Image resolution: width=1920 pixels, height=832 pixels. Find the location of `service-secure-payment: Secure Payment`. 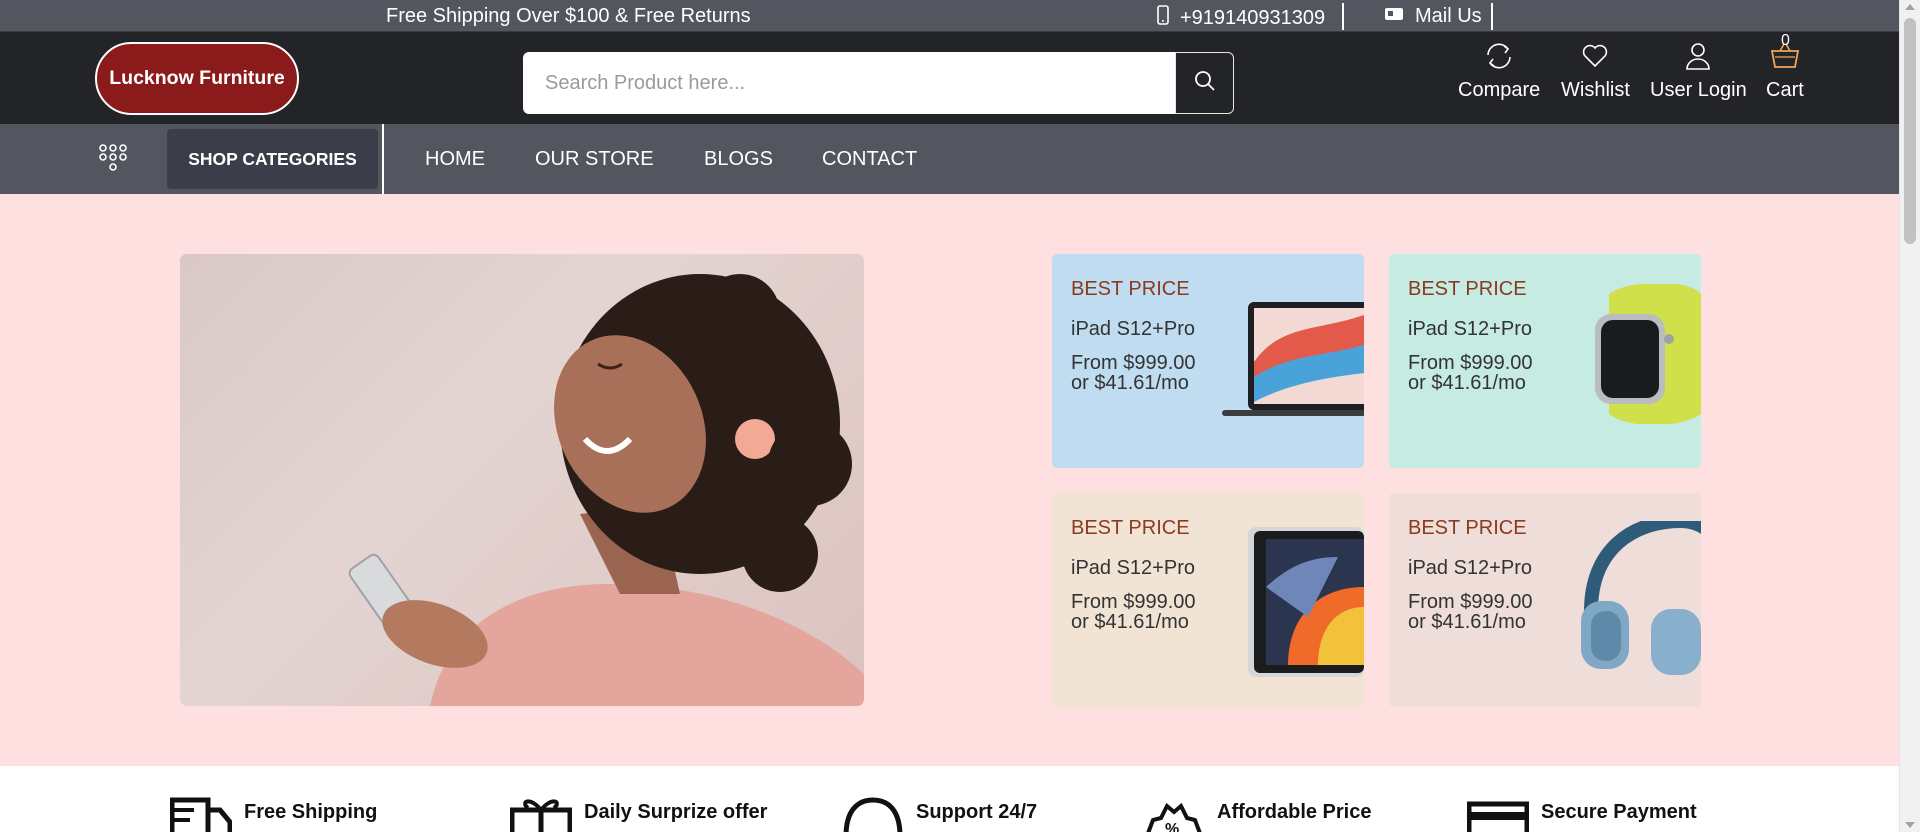

service-secure-payment: Secure Payment is located at coordinates (1581, 814).